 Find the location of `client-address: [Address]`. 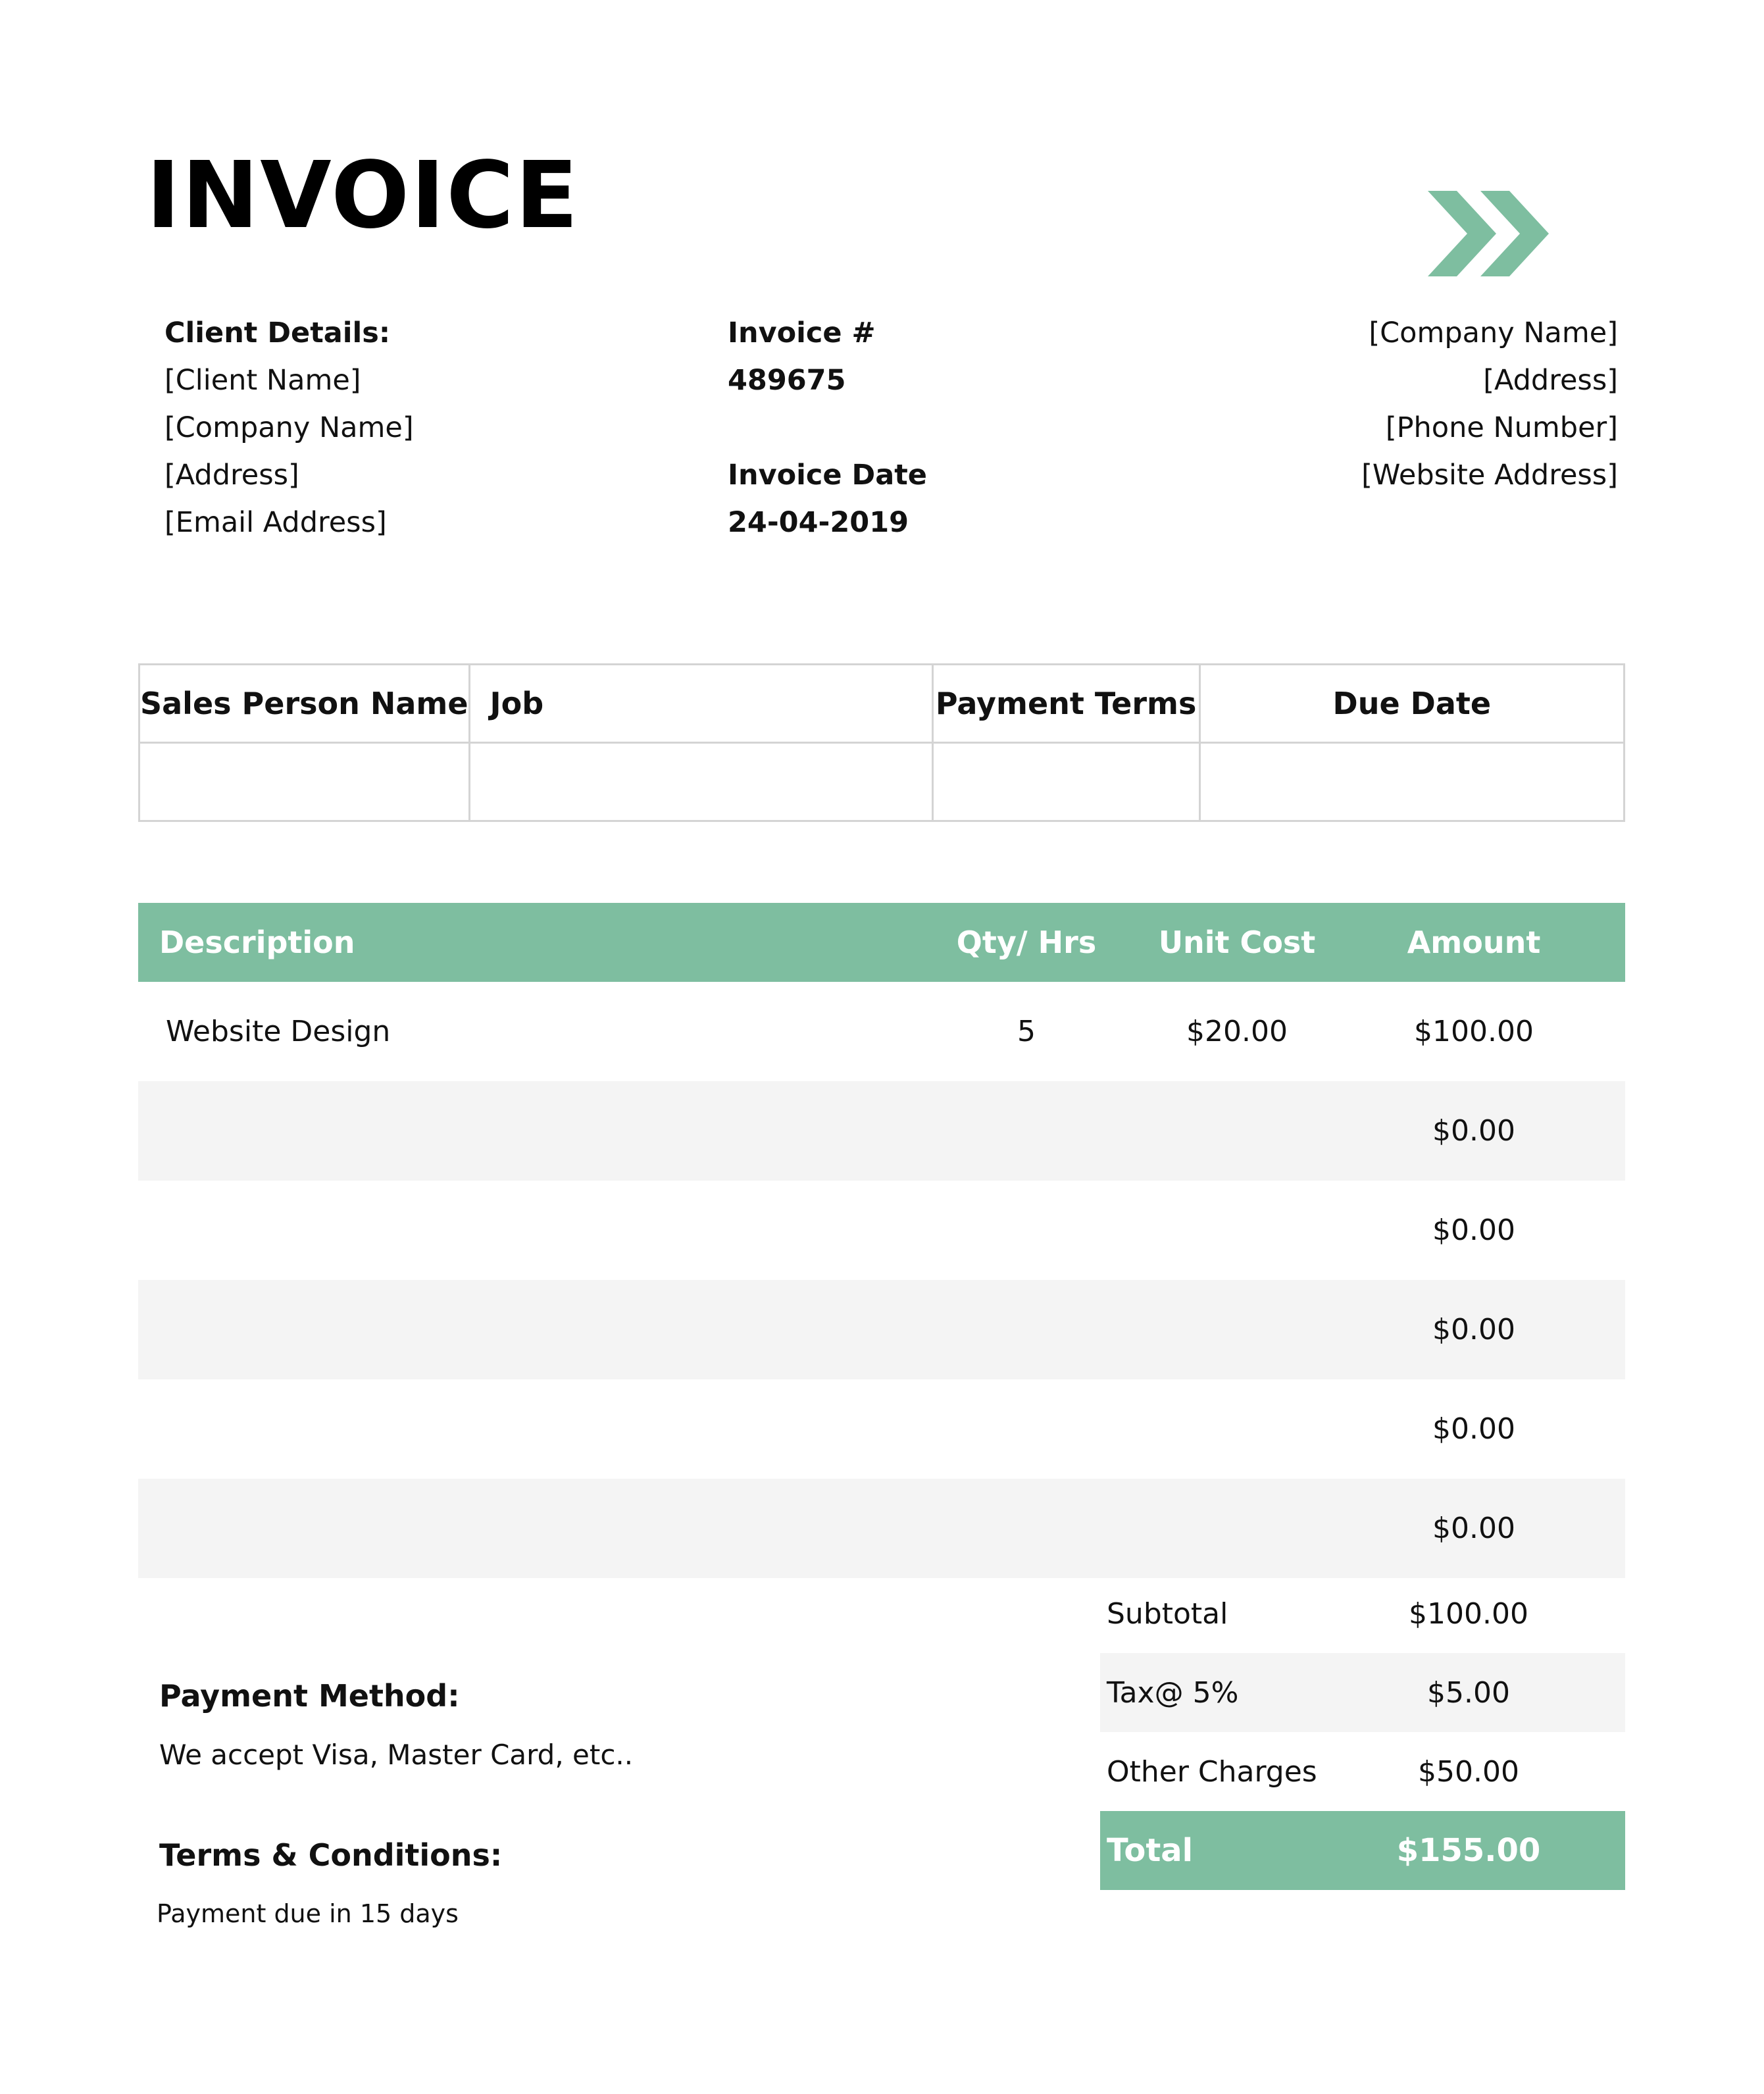

client-address: [Address] is located at coordinates (231, 476).